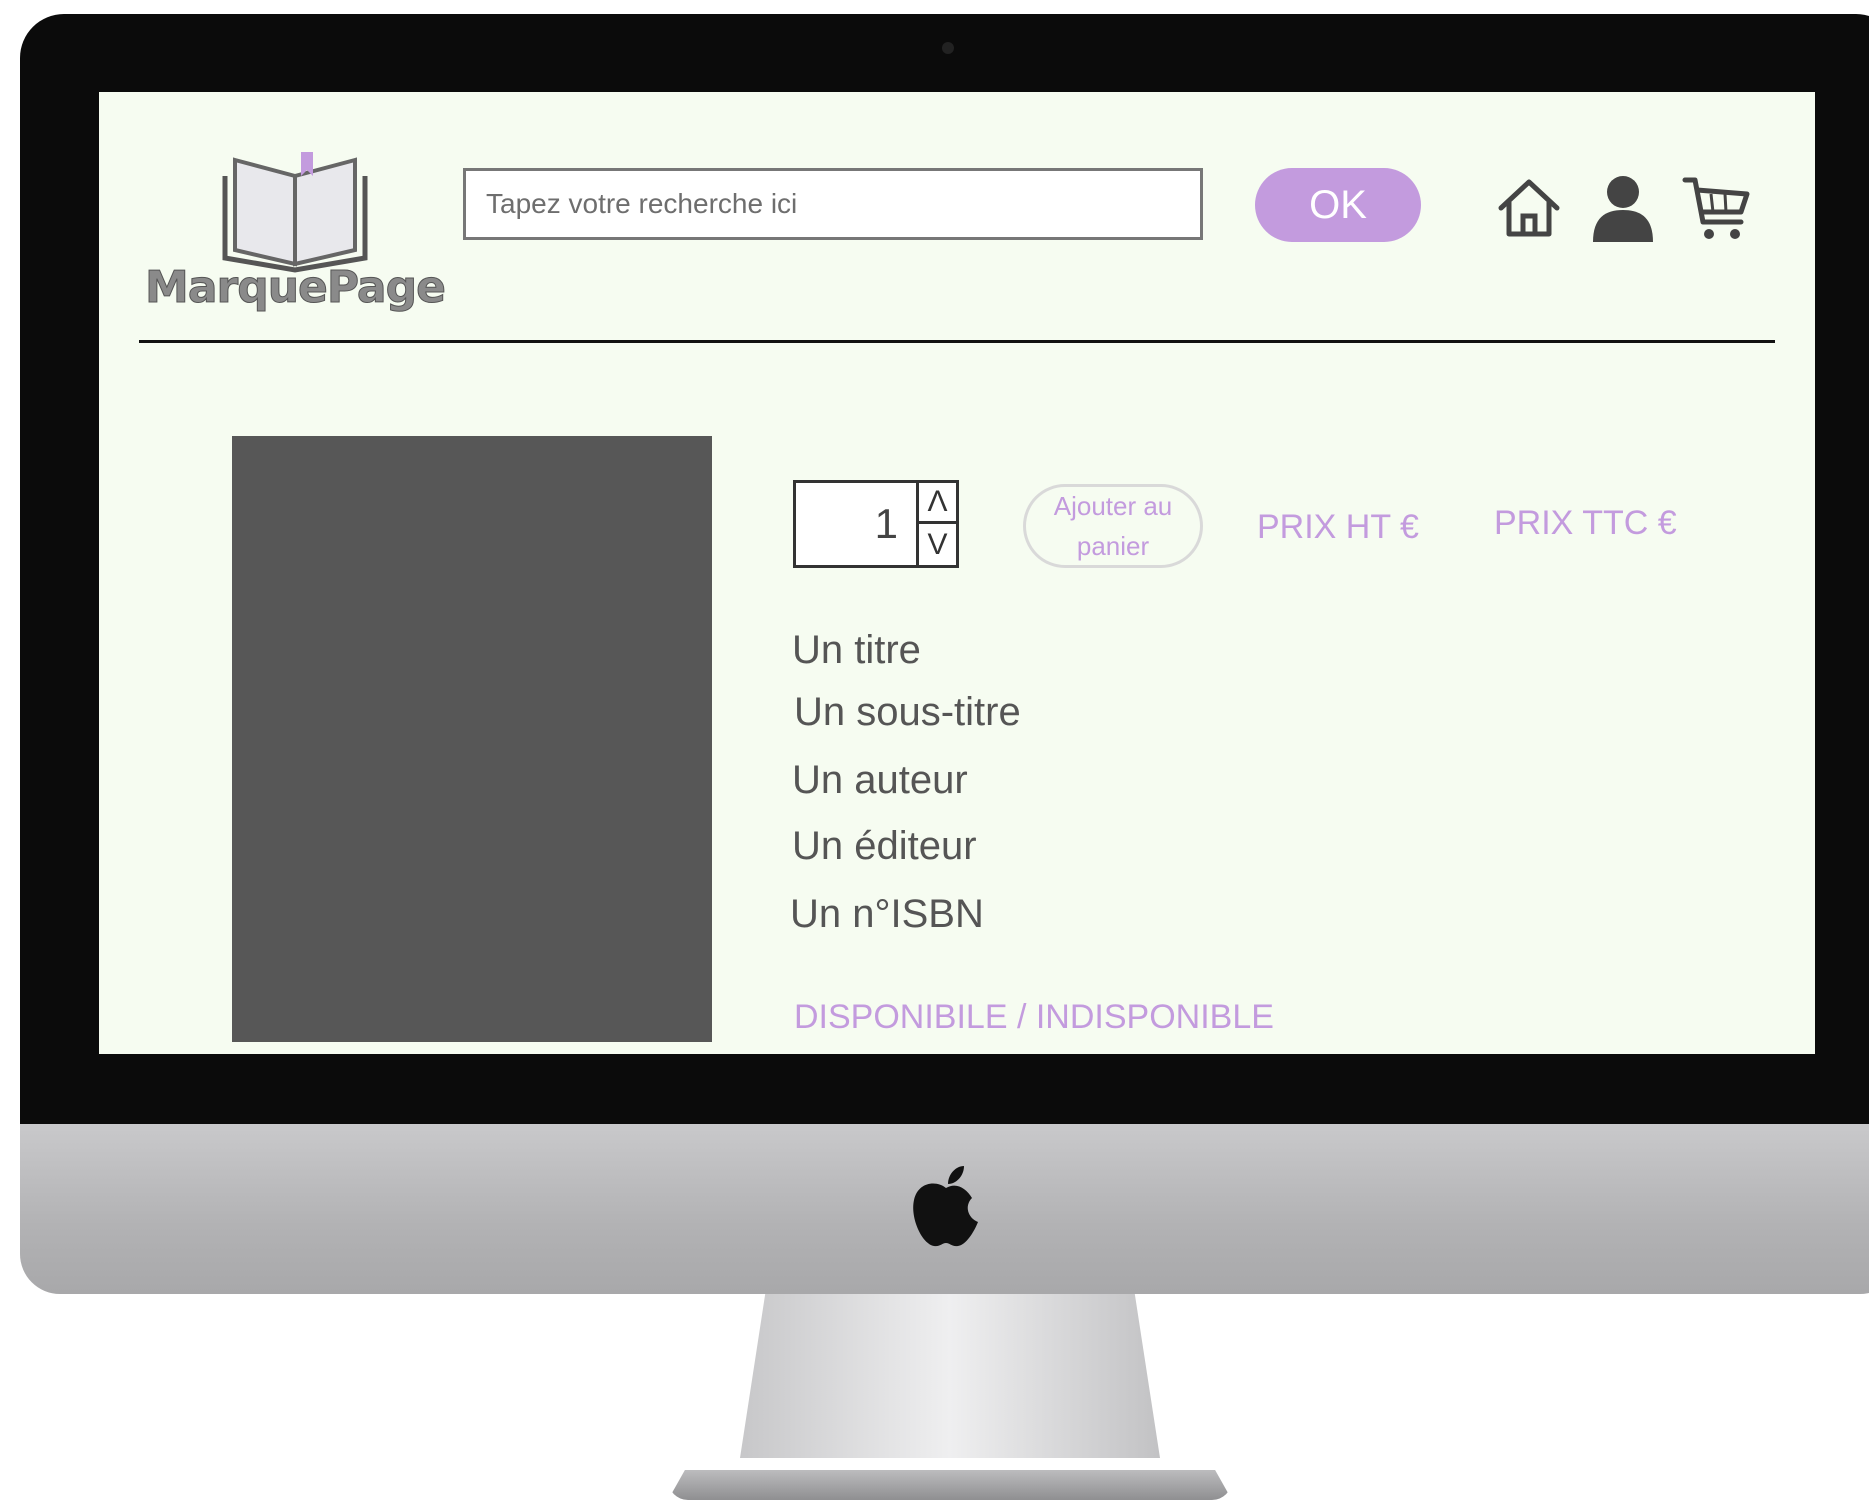 This screenshot has width=1869, height=1508. Describe the element at coordinates (1585, 523) in the screenshot. I see `price-ttc: PRIX TTC €` at that location.